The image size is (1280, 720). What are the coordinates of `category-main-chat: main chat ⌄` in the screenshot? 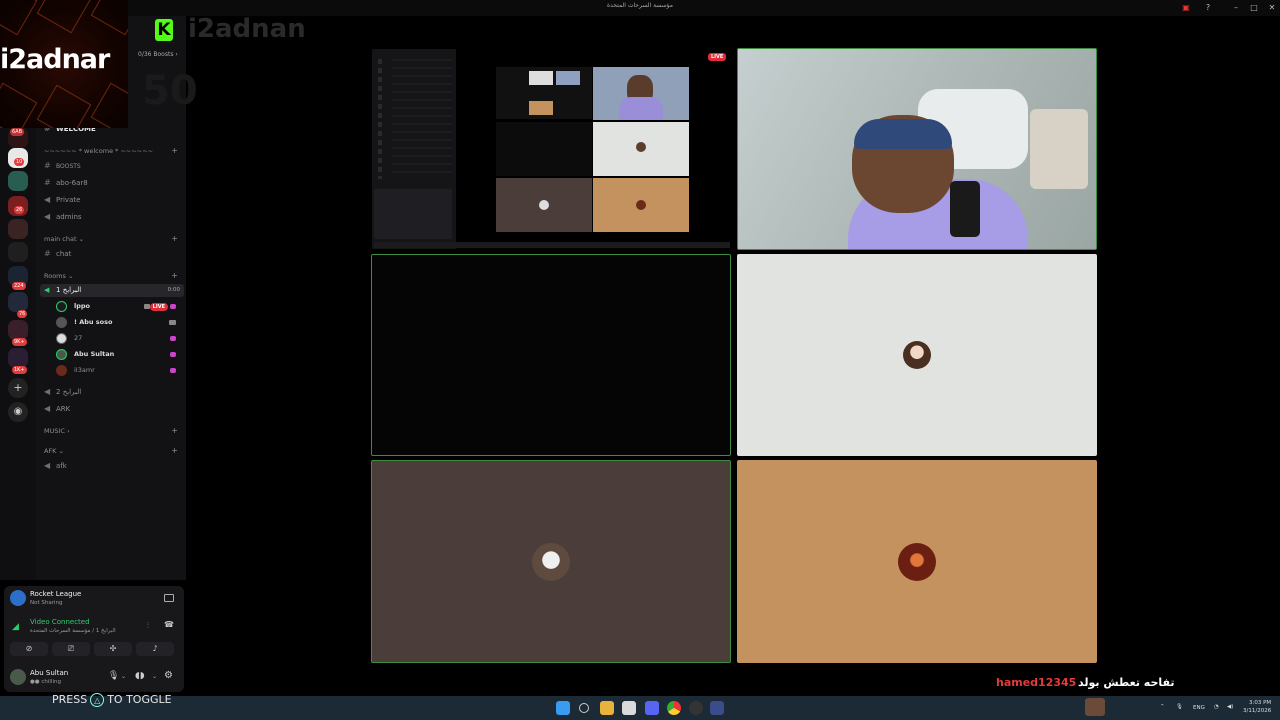 It's located at (64, 239).